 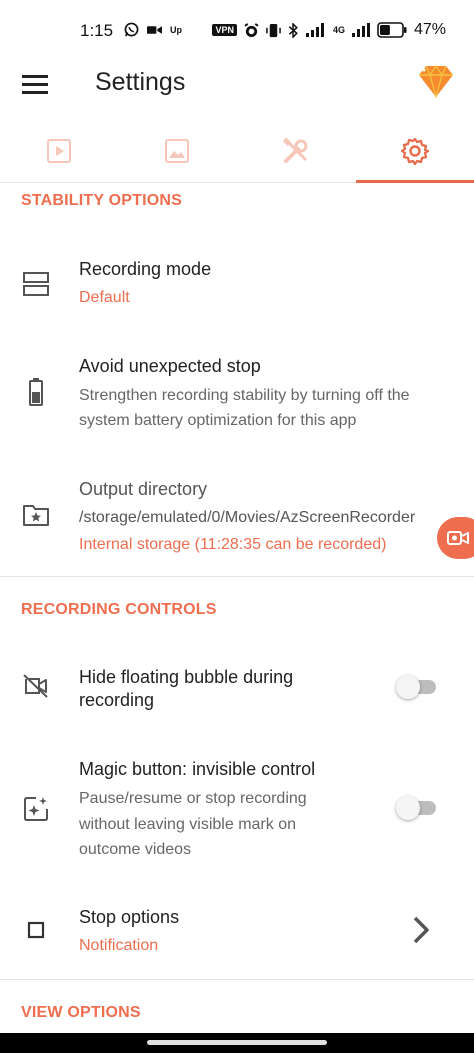 I want to click on recording-mode-value: Default, so click(x=104, y=297).